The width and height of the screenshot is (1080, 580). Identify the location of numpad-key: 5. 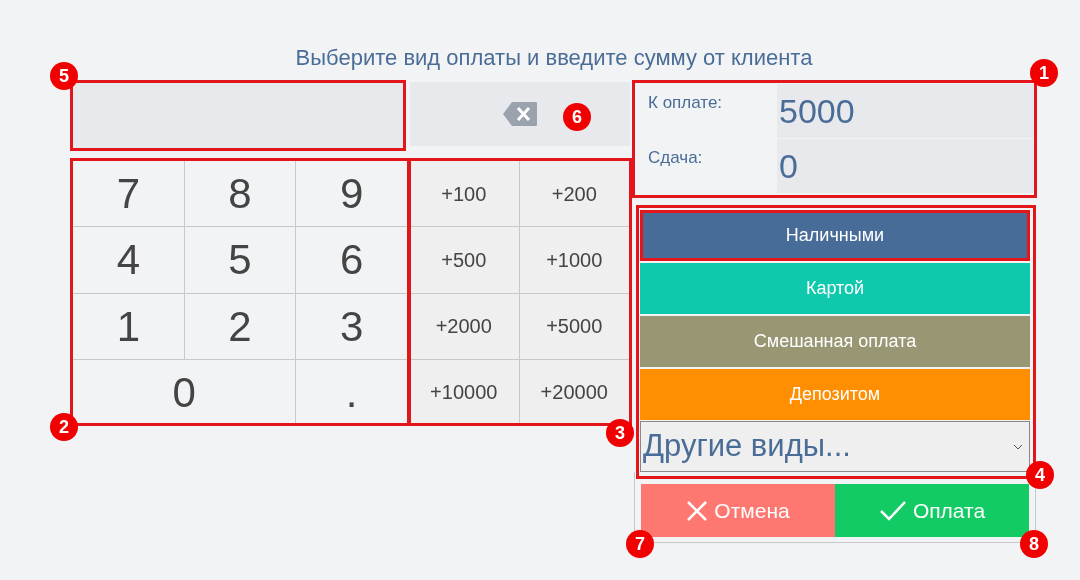
(240, 260).